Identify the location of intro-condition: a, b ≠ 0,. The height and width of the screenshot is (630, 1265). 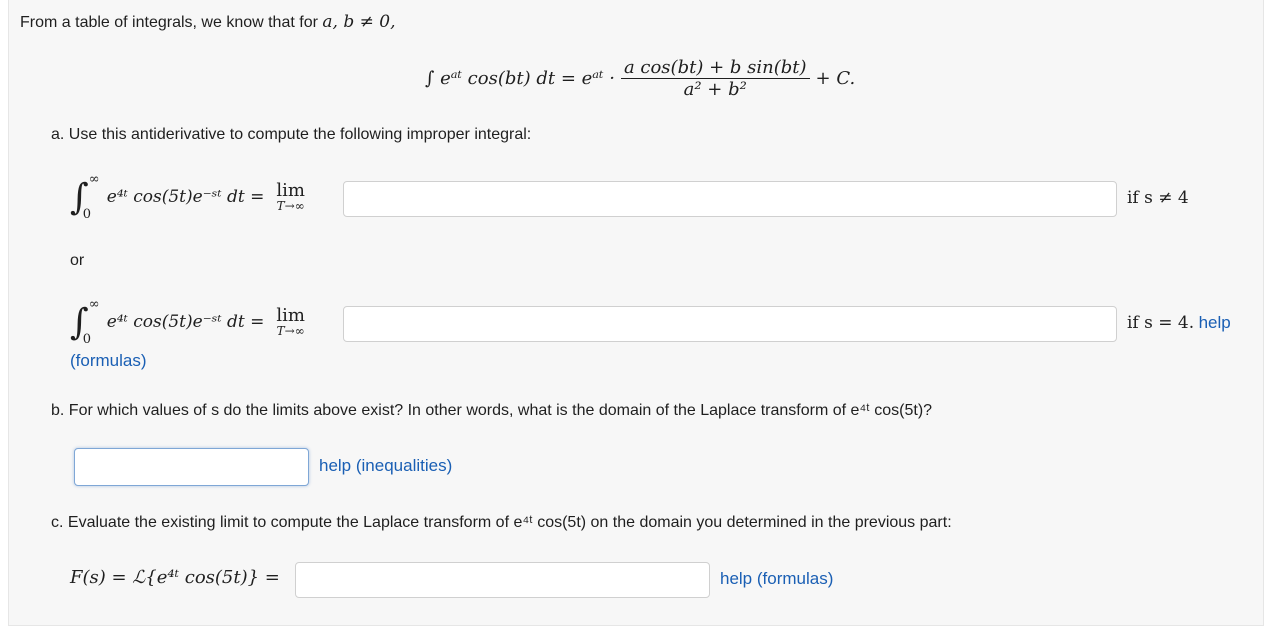
(359, 22).